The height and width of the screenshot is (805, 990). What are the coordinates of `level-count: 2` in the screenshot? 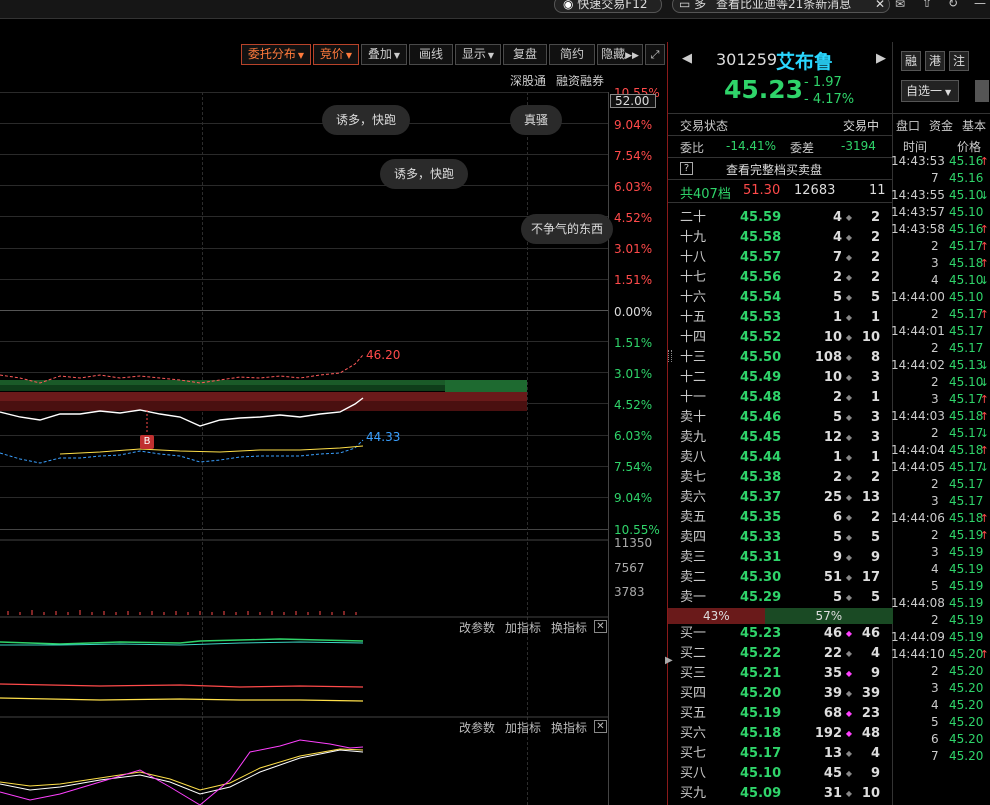 It's located at (875, 277).